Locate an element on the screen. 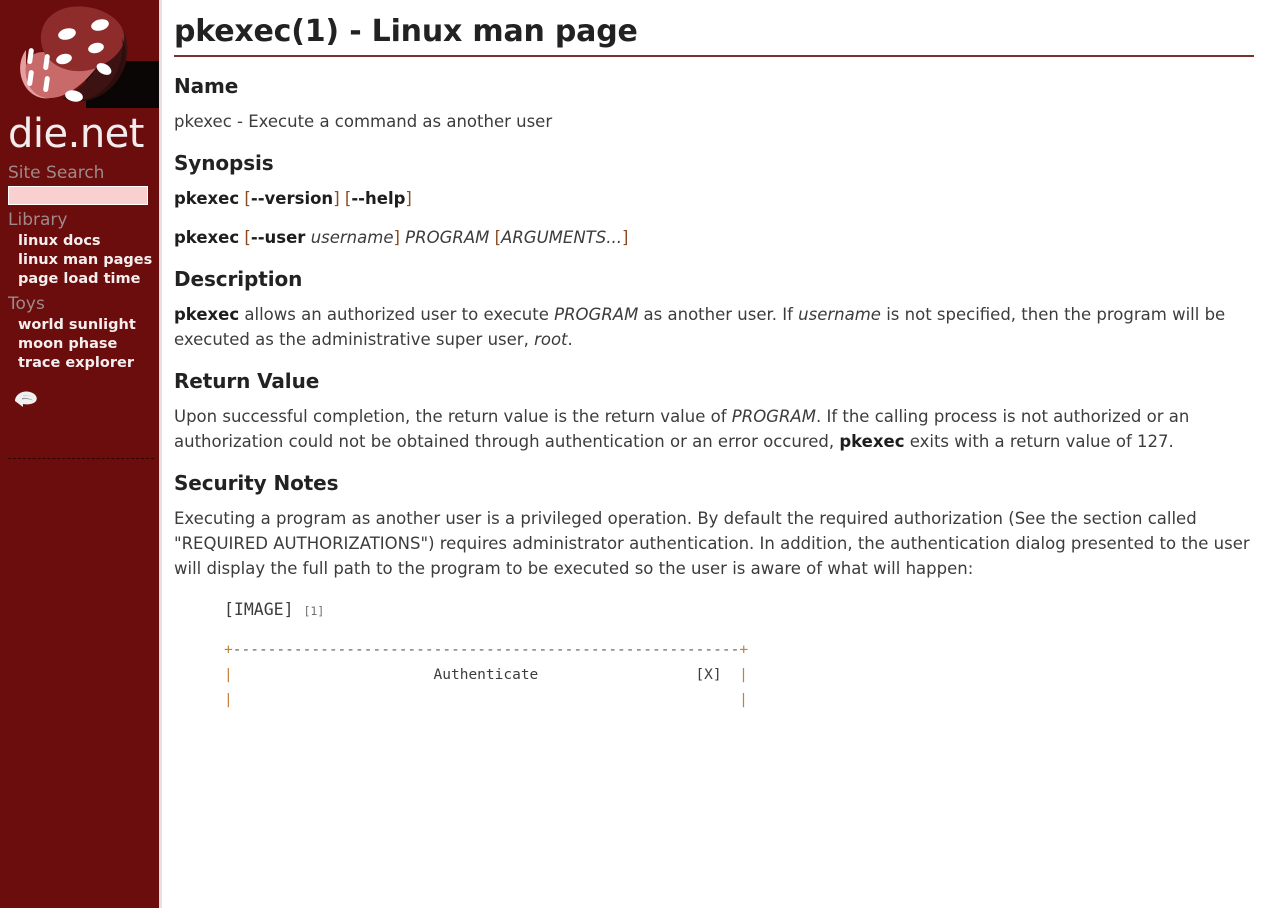 This screenshot has width=1262, height=908. site-logo is located at coordinates (79, 59).